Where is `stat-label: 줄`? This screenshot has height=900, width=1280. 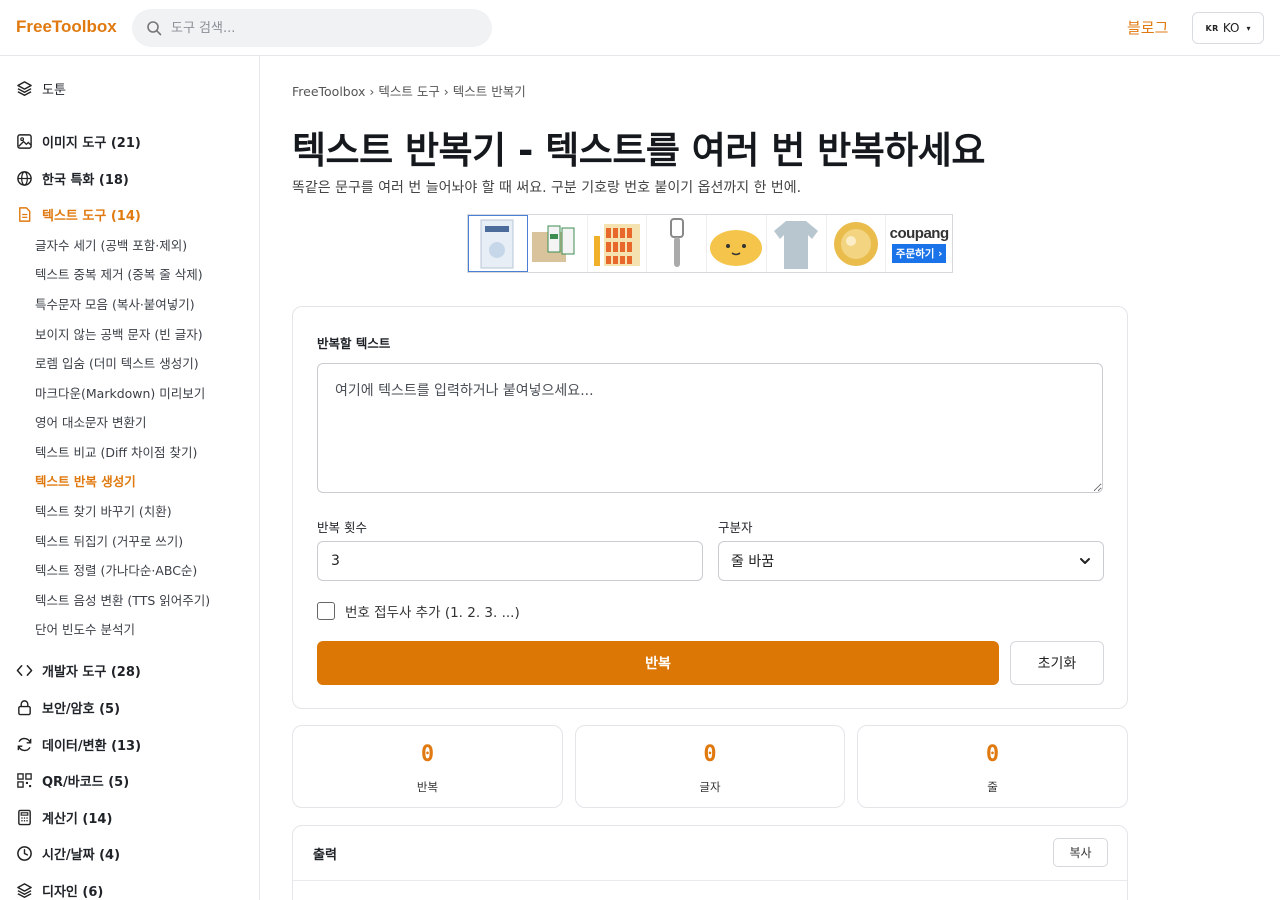
stat-label: 줄 is located at coordinates (992, 787).